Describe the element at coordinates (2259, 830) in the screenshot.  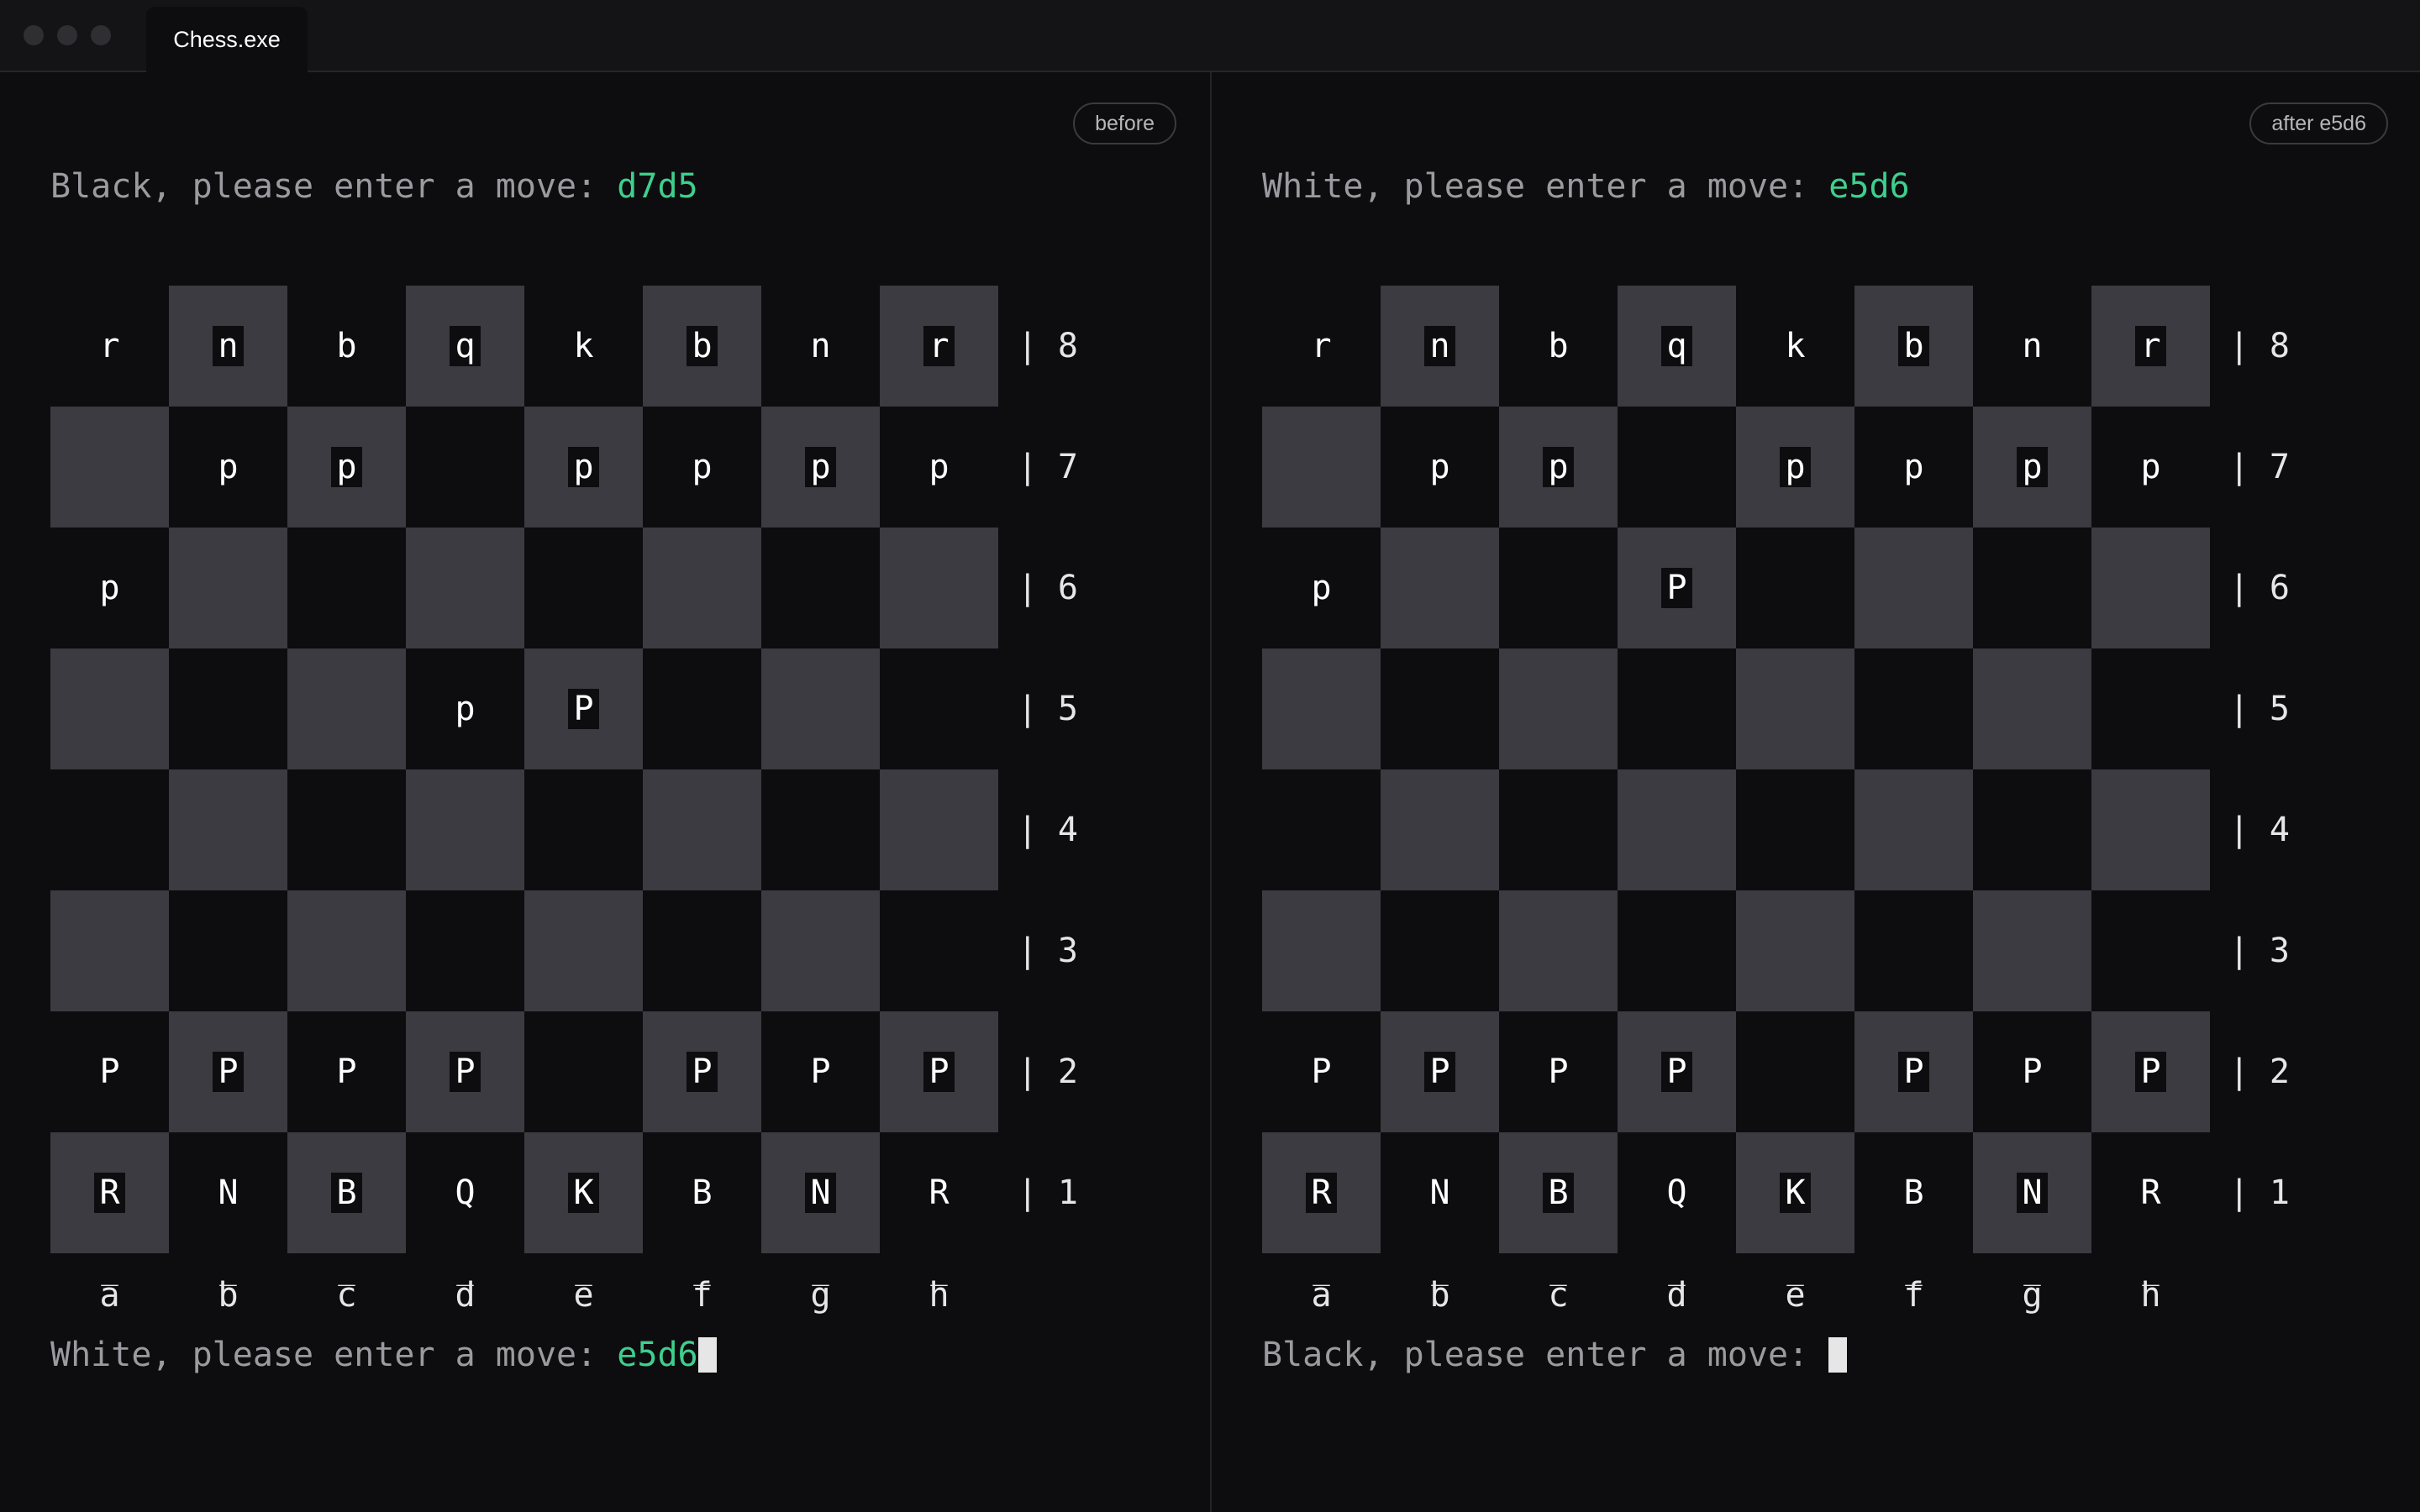
I see `rank-label: | 4` at that location.